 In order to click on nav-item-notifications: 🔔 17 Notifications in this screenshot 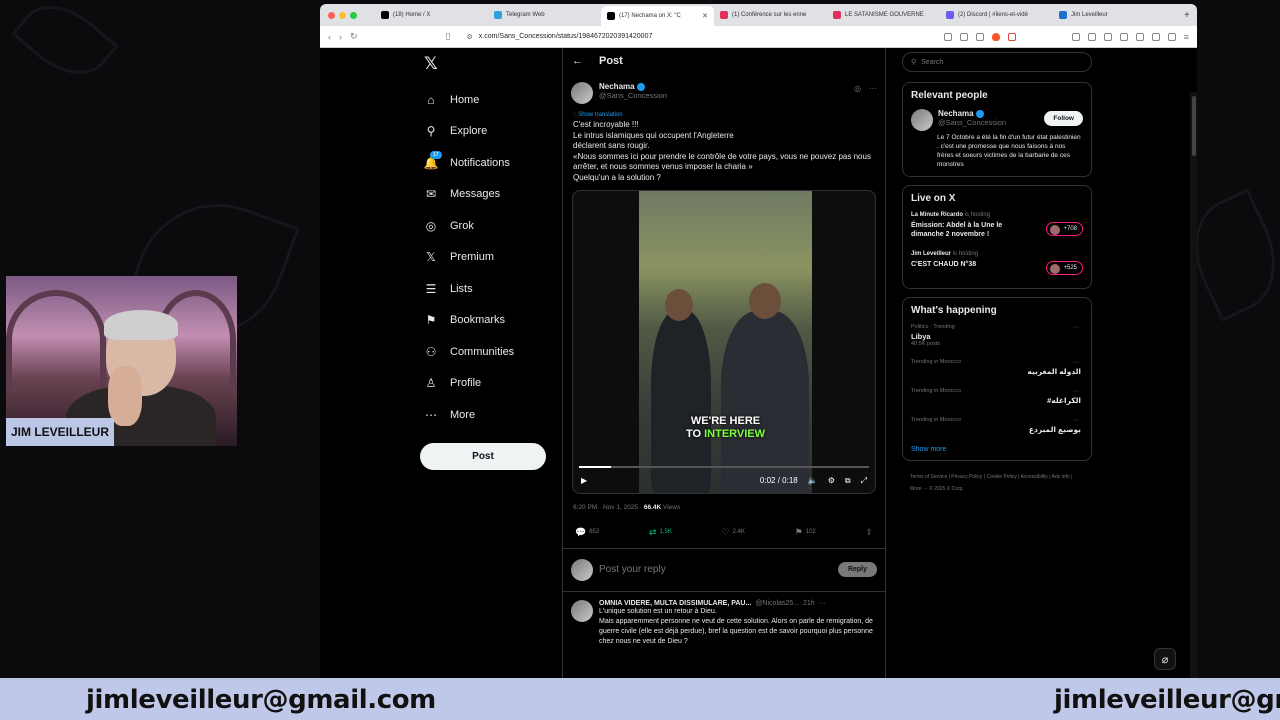, I will do `click(490, 163)`.